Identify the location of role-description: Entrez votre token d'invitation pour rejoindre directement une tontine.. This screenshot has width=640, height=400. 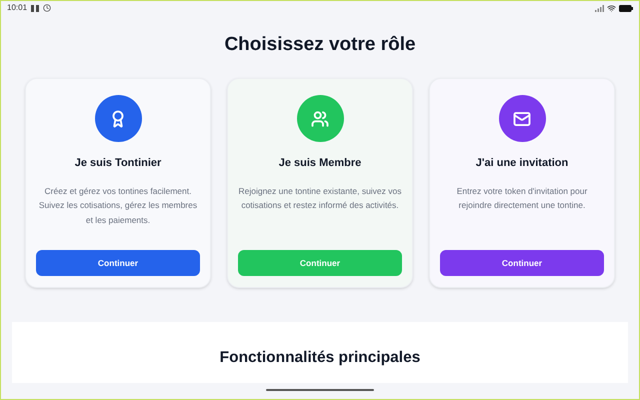
(522, 198).